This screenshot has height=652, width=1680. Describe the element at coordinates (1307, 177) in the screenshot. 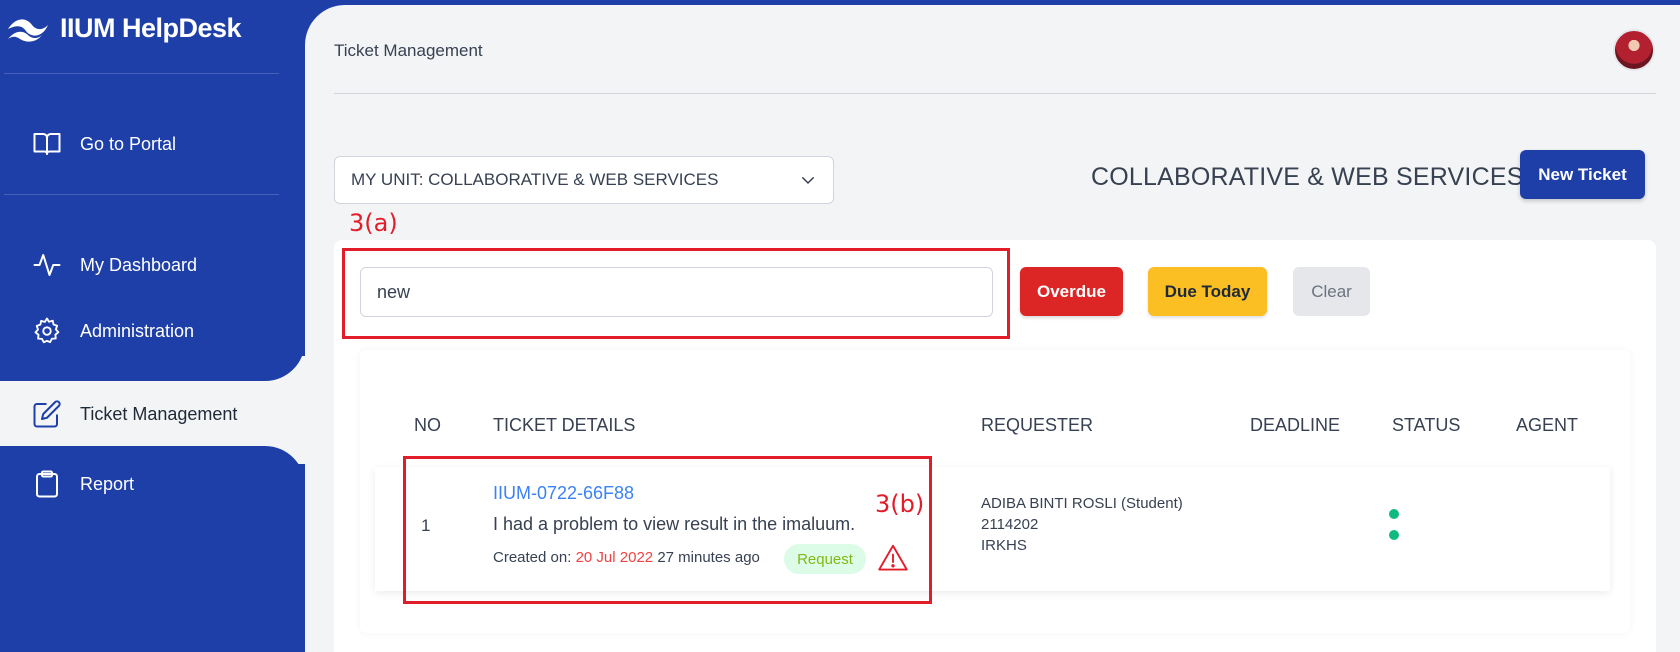

I see `unit-heading: COLLABORATIVE & WEB SERVICES` at that location.